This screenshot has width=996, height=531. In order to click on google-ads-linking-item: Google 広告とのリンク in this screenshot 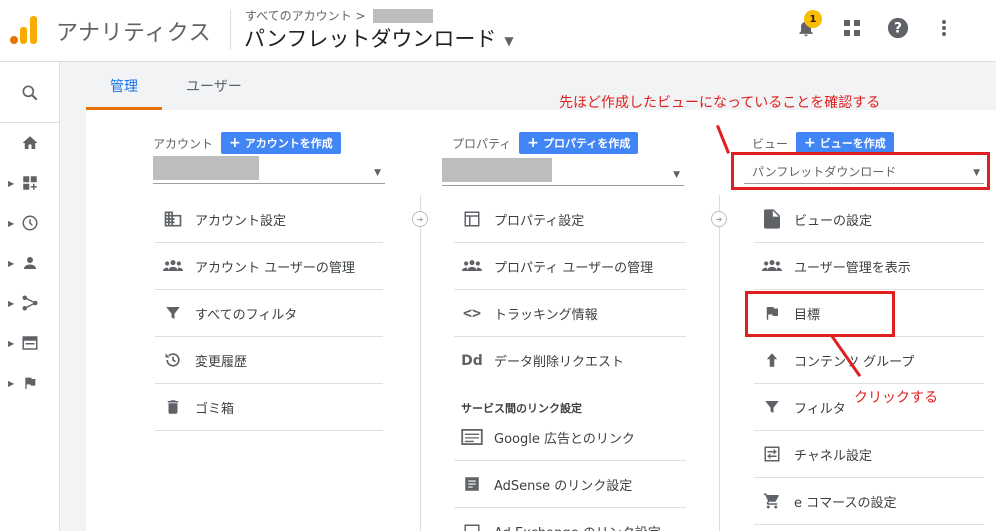, I will do `click(570, 437)`.